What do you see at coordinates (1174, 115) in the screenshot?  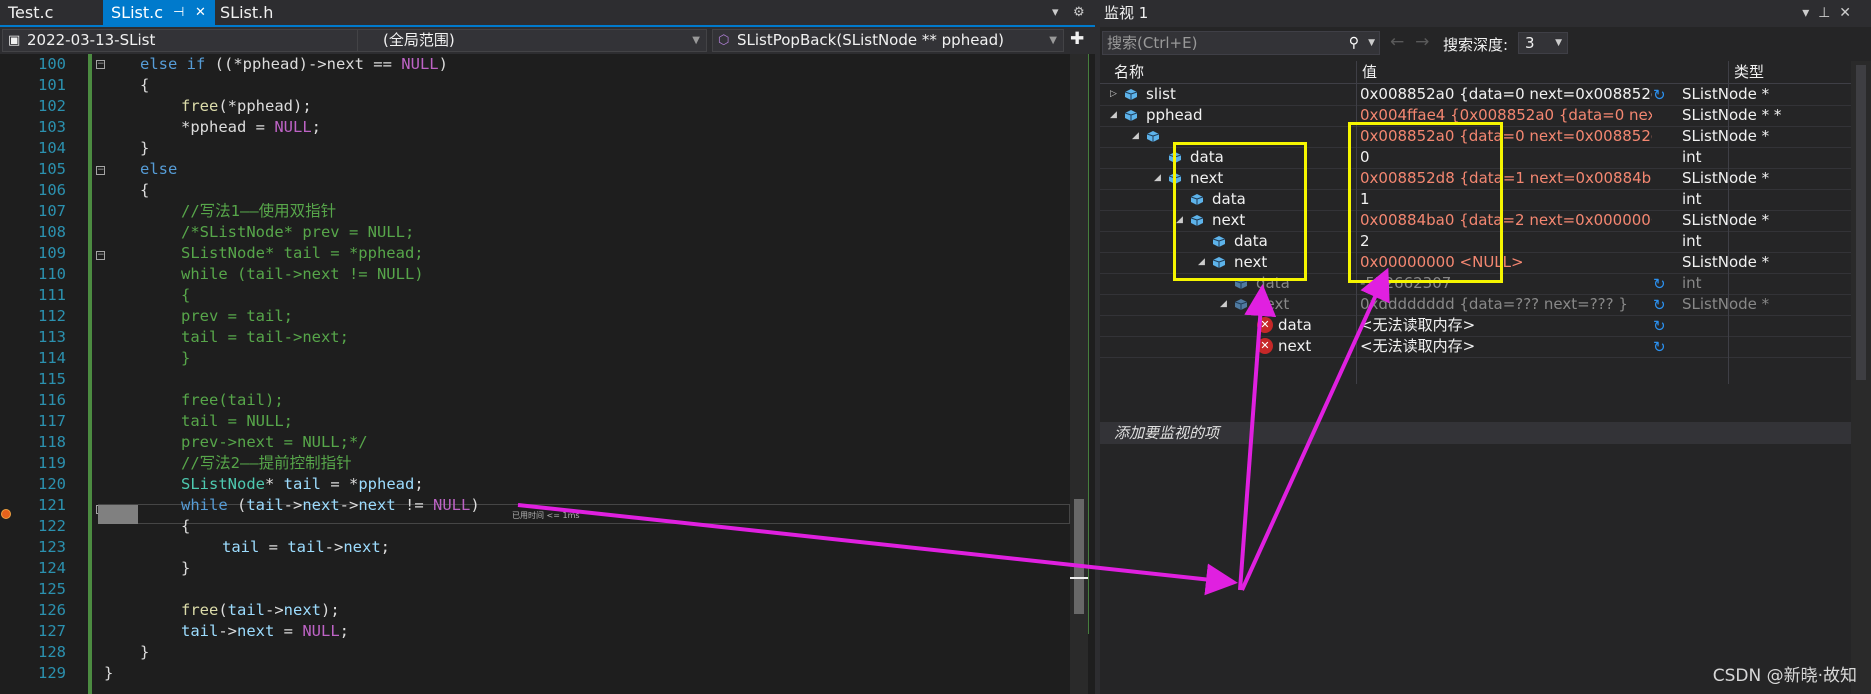 I see `watch-name: pphead` at bounding box center [1174, 115].